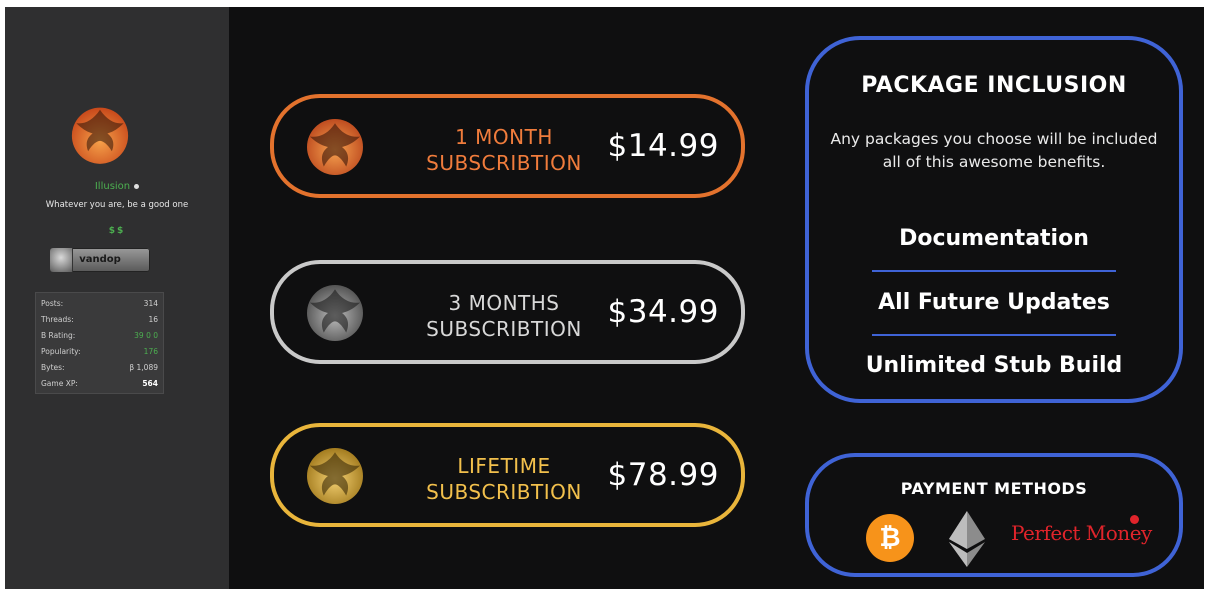  I want to click on stat-label: Bytes:, so click(53, 367).